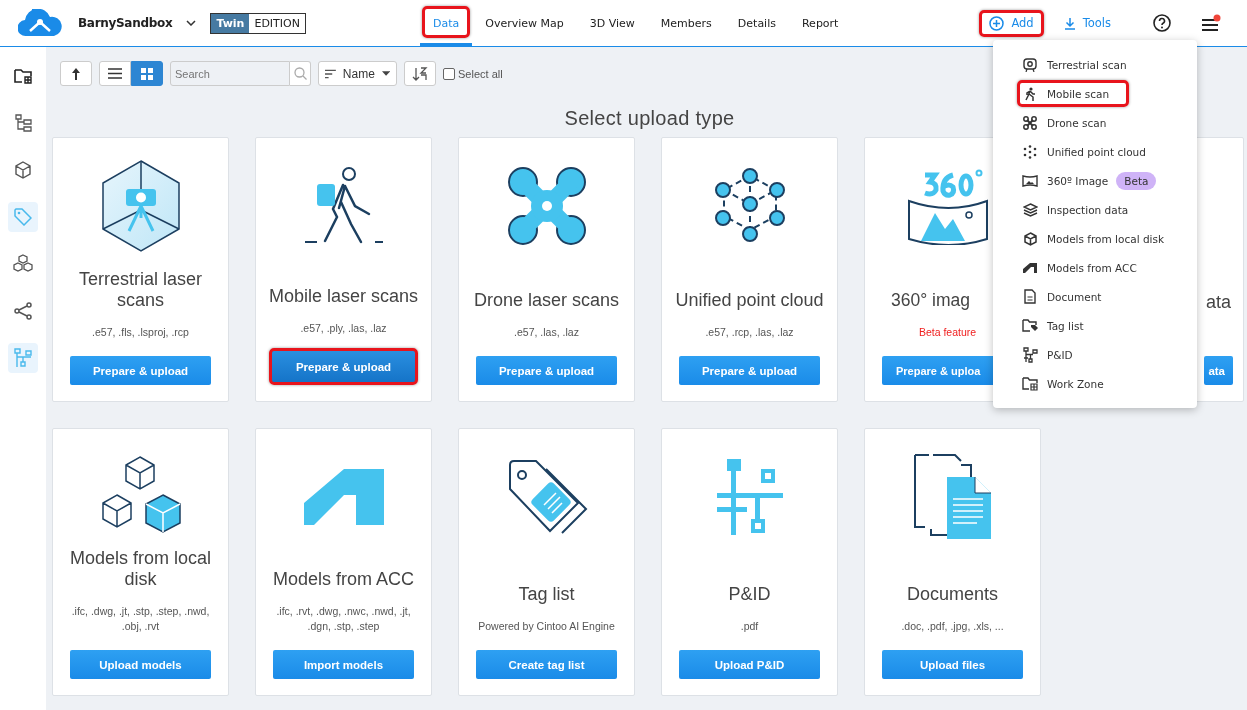 The image size is (1247, 710). Describe the element at coordinates (1087, 23) in the screenshot. I see `tools-button: Tools` at that location.